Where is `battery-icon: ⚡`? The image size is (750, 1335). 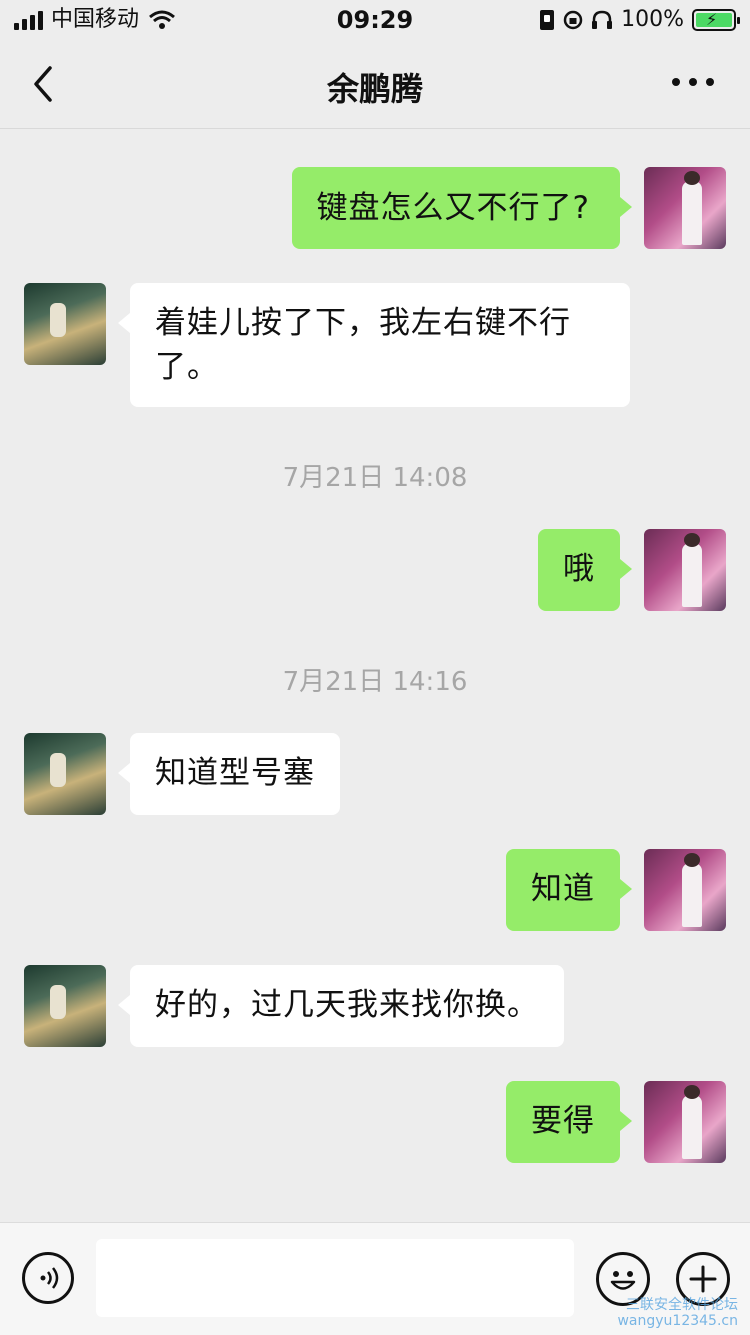 battery-icon: ⚡ is located at coordinates (716, 19).